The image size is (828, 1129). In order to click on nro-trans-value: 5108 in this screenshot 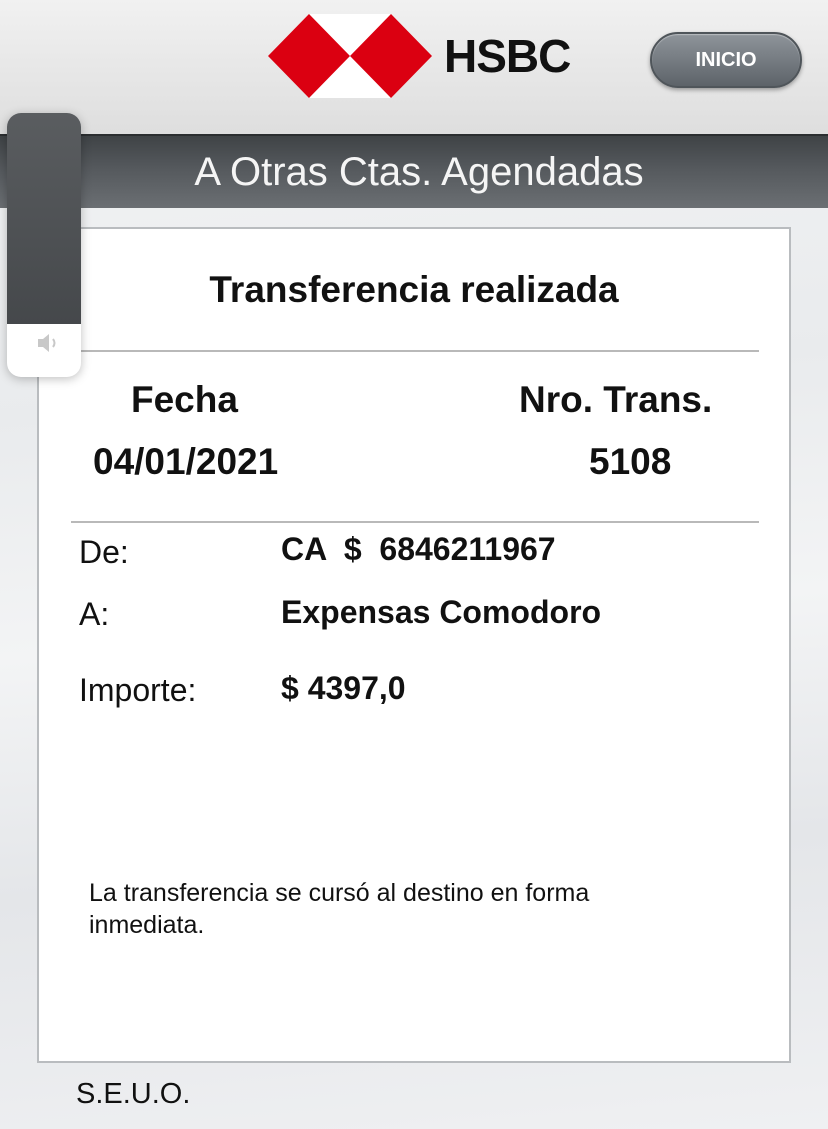, I will do `click(630, 461)`.